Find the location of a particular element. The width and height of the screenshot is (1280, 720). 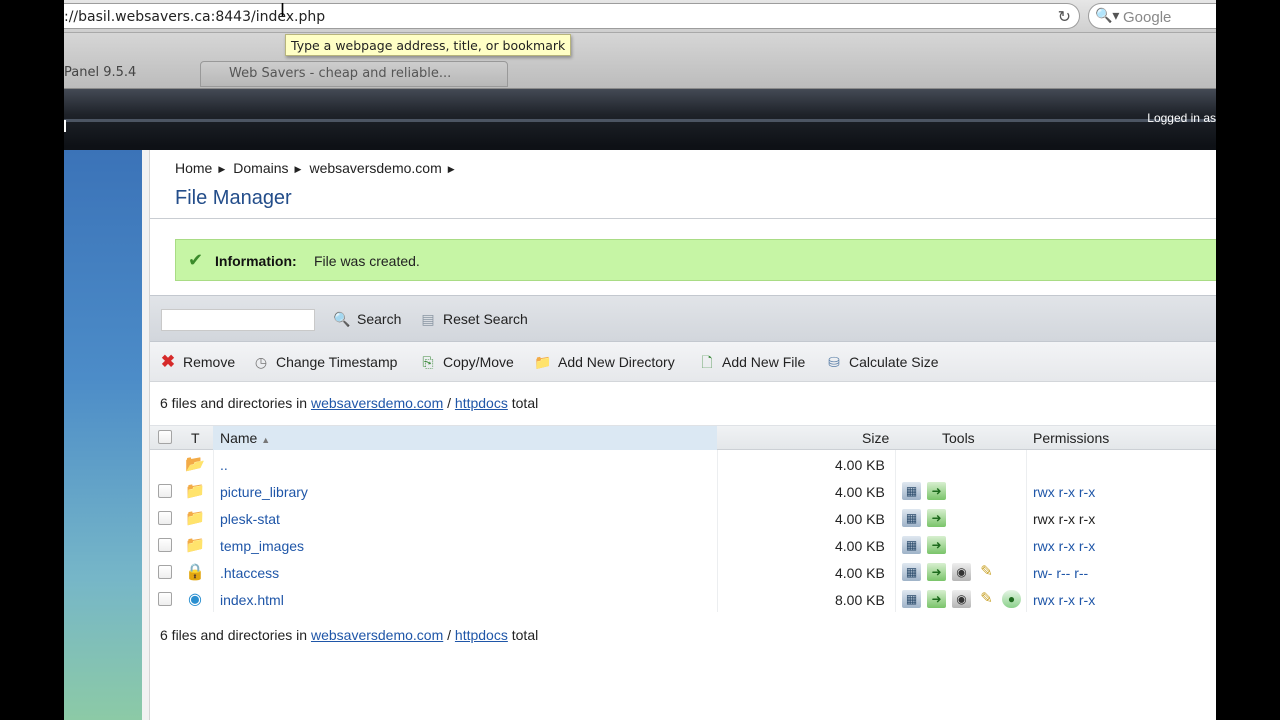

add-file-button: 🗋 Add New File is located at coordinates (751, 362).